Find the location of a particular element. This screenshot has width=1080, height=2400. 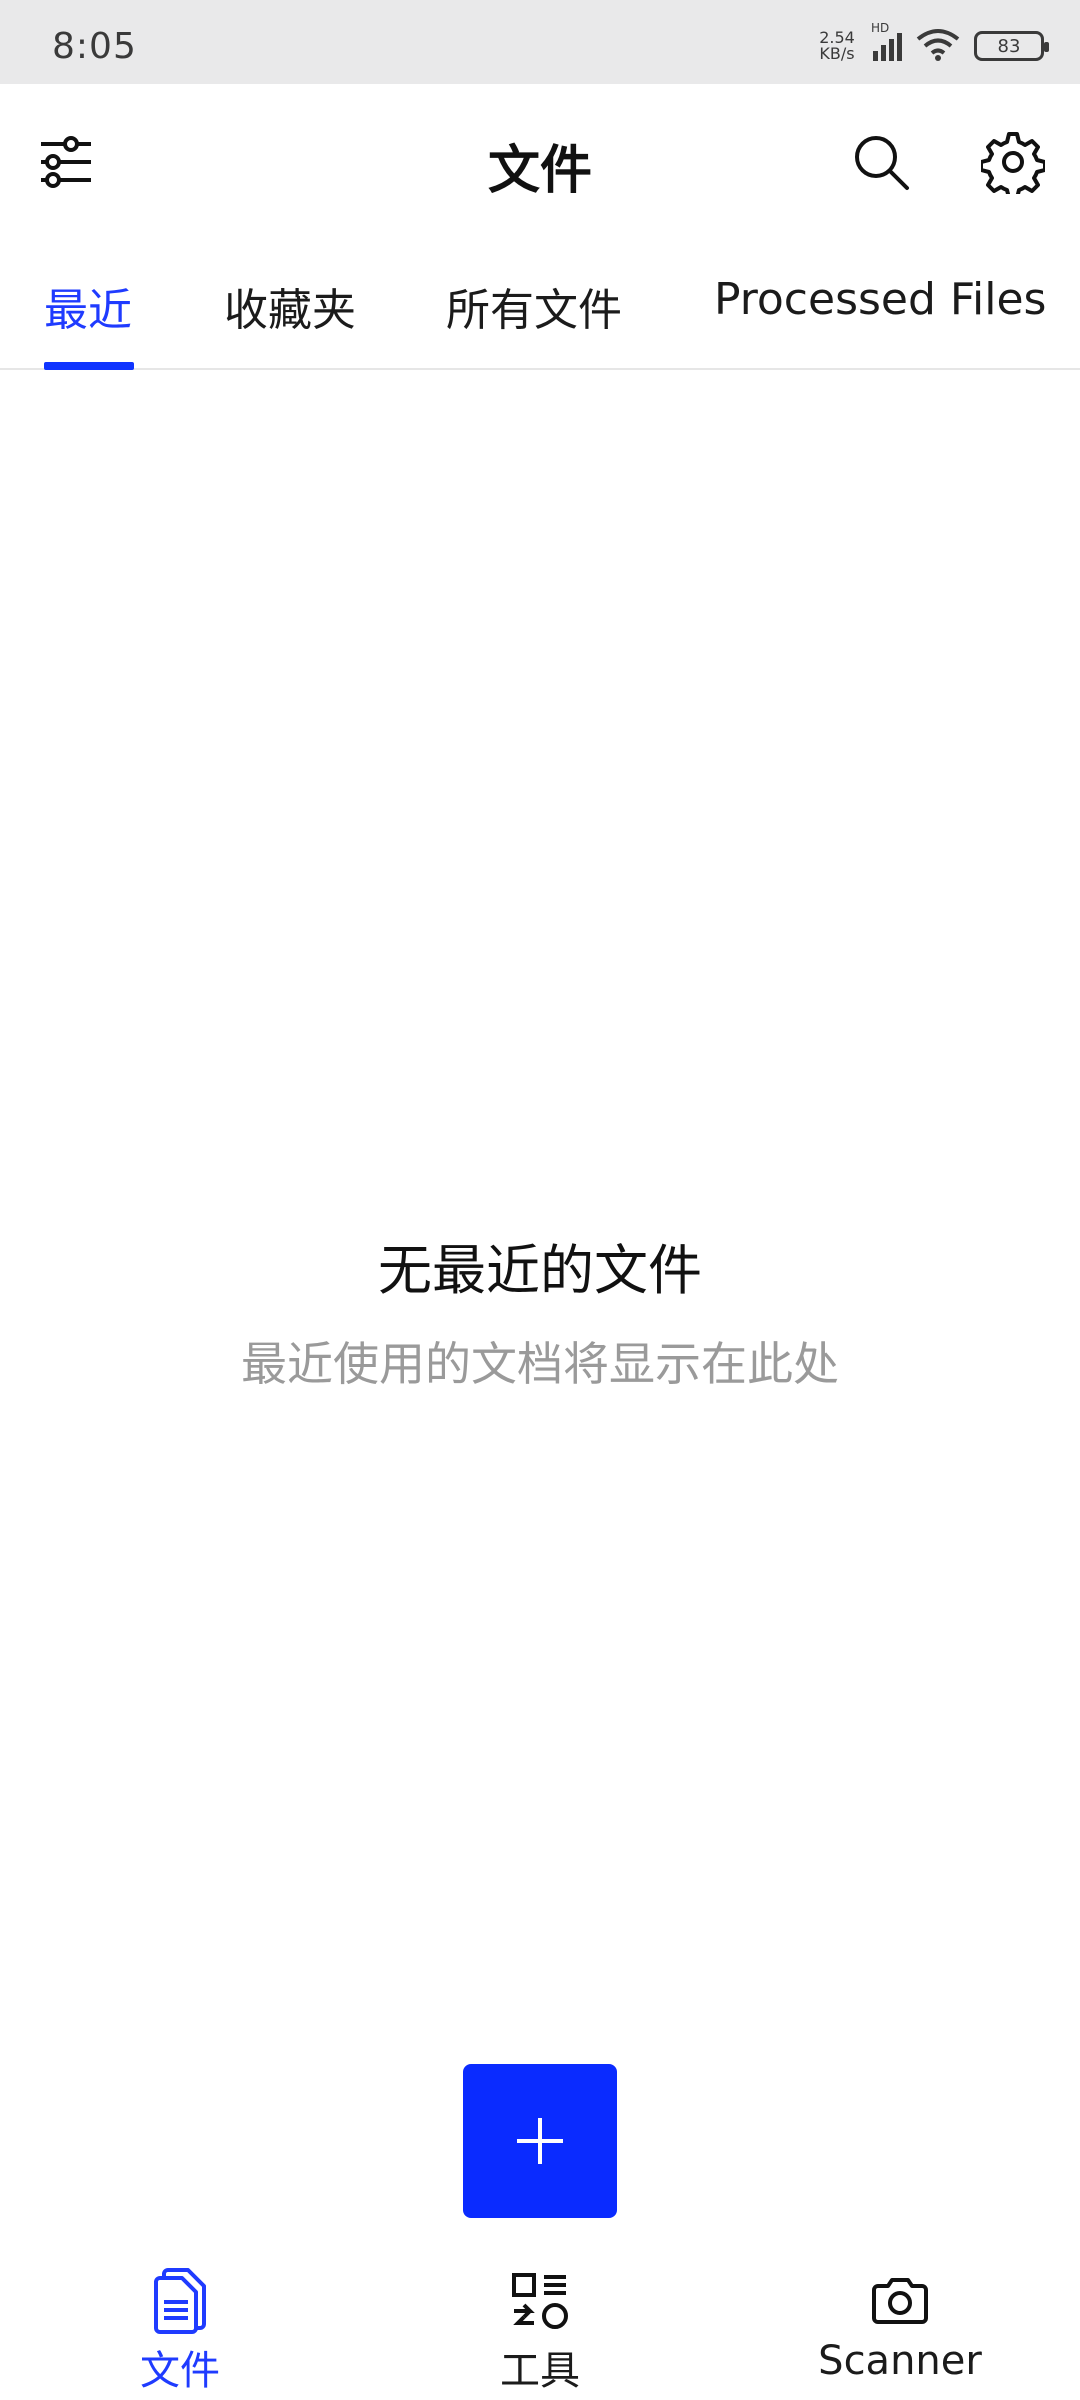

tab-recent: 最近 is located at coordinates (88, 306).